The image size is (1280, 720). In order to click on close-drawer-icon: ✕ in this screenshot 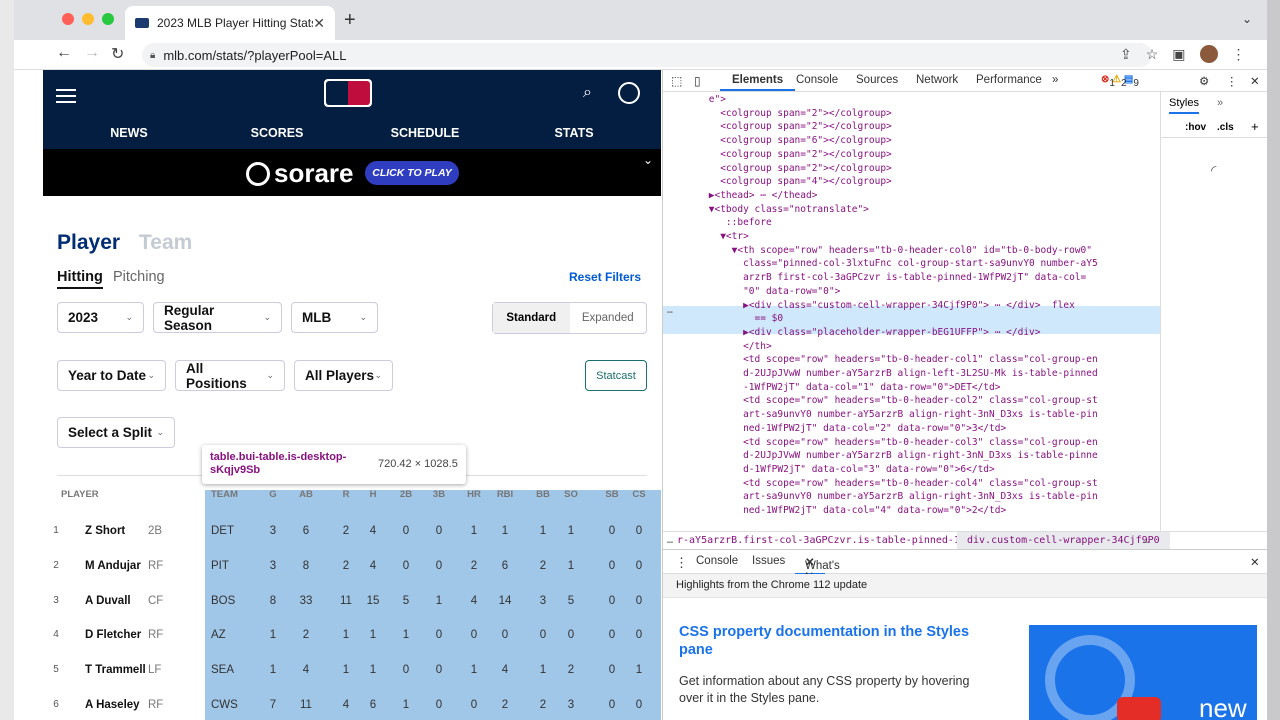, I will do `click(1255, 562)`.